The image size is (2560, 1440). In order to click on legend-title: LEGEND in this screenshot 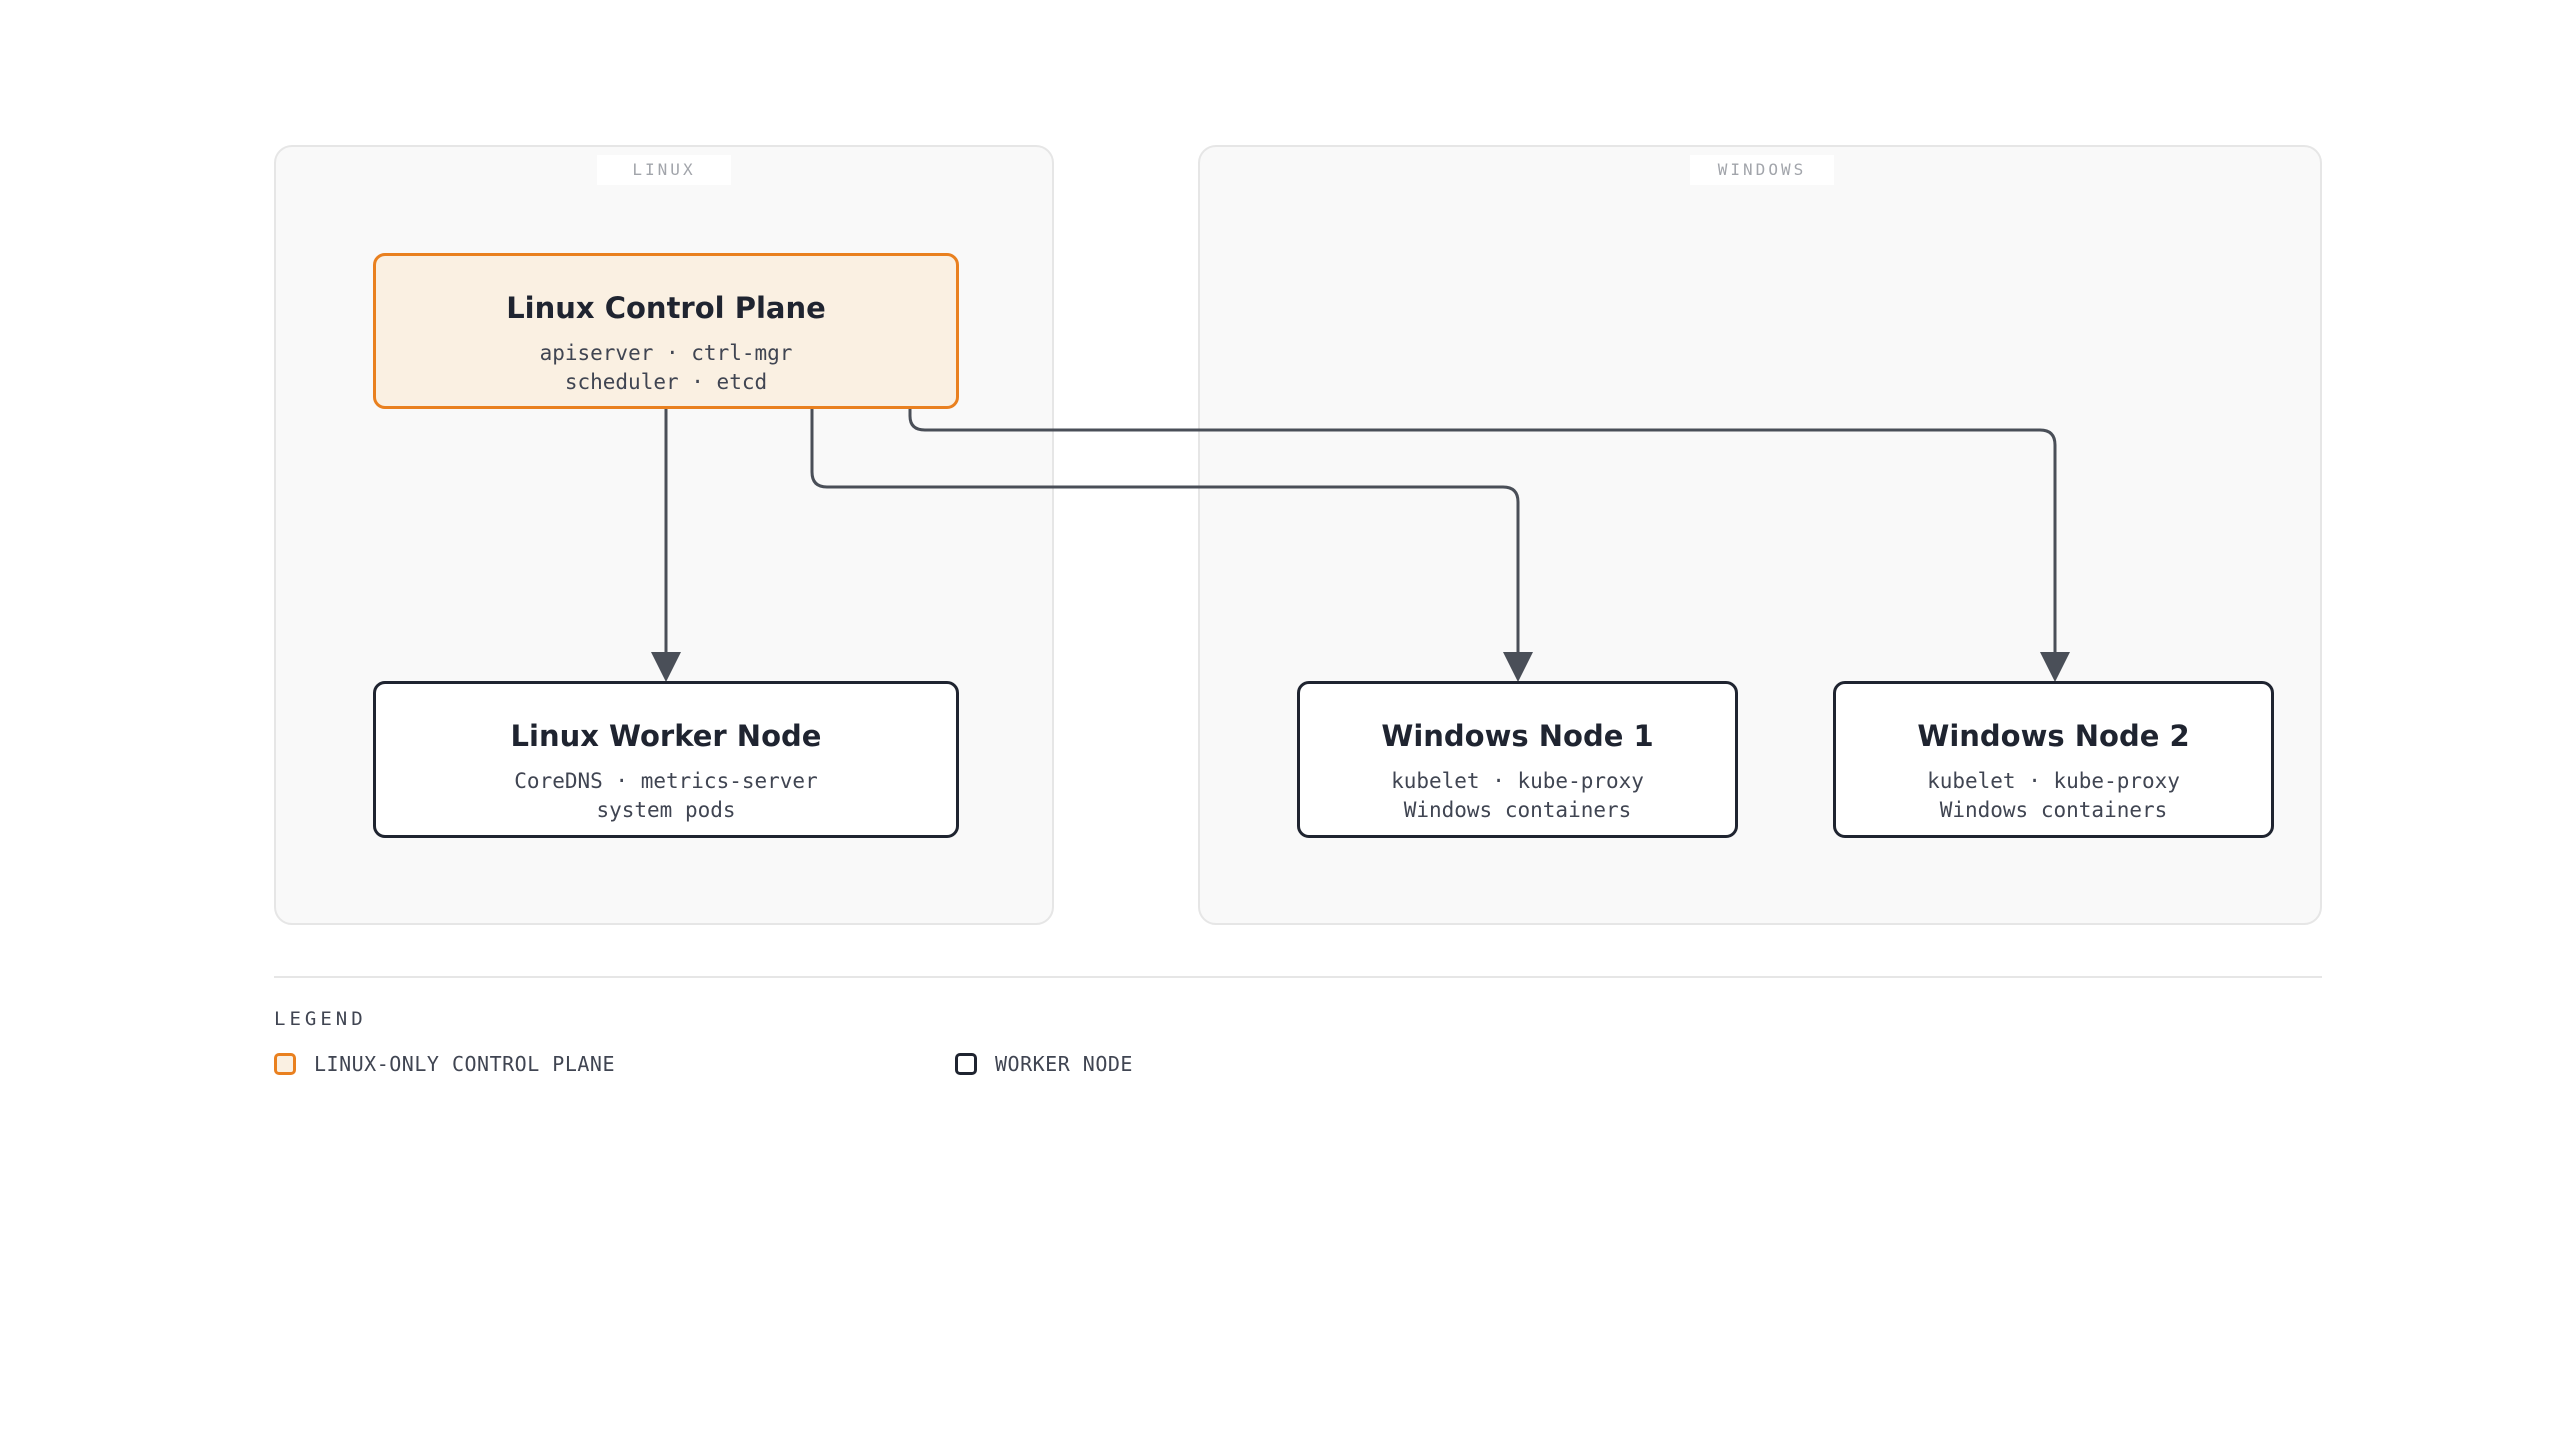, I will do `click(320, 1019)`.